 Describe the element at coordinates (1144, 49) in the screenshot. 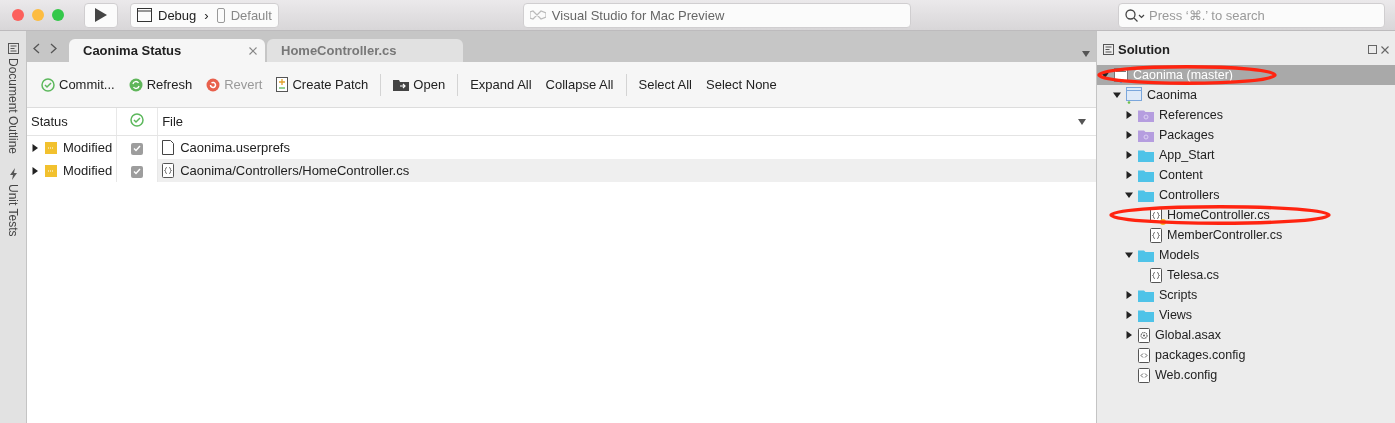

I see `panel-title: Solution` at that location.